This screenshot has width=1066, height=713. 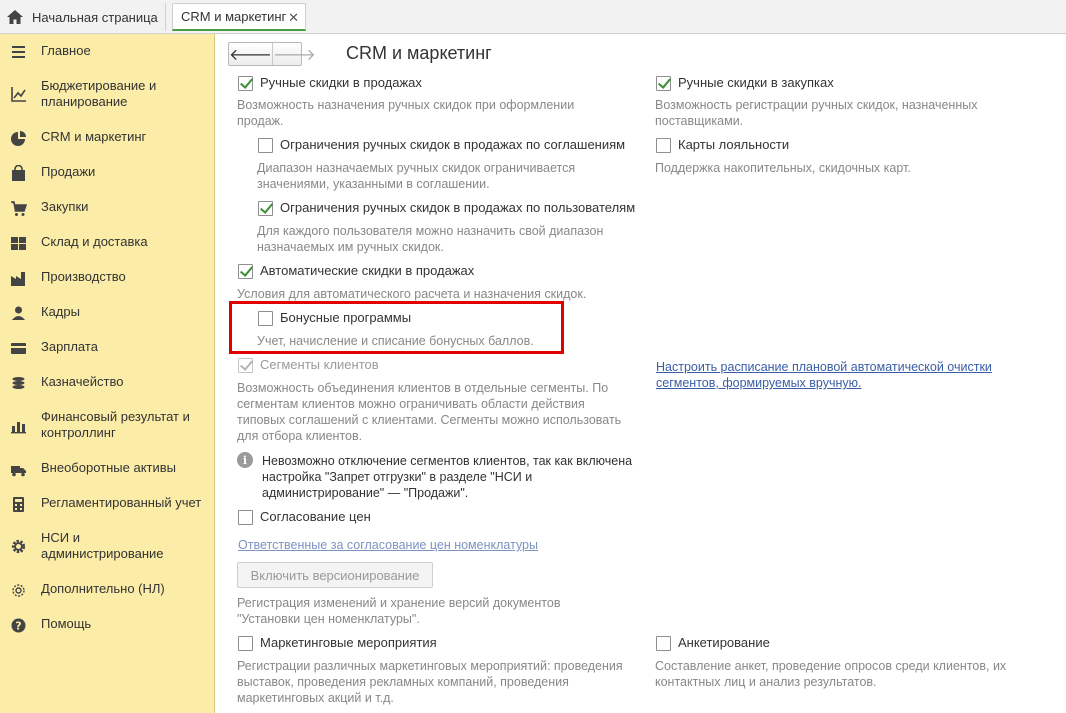 What do you see at coordinates (121, 502) in the screenshot?
I see `sidebar-item-label: Регламентированный учет` at bounding box center [121, 502].